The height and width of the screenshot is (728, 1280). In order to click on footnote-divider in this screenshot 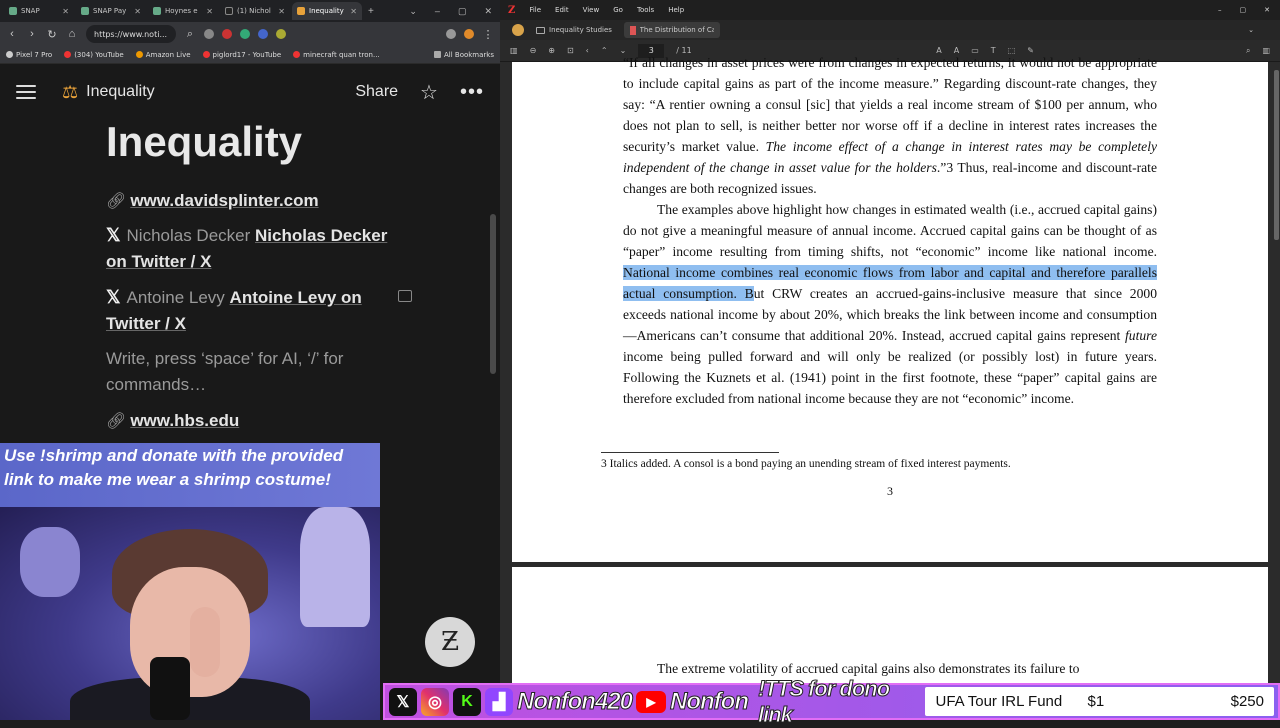, I will do `click(690, 452)`.